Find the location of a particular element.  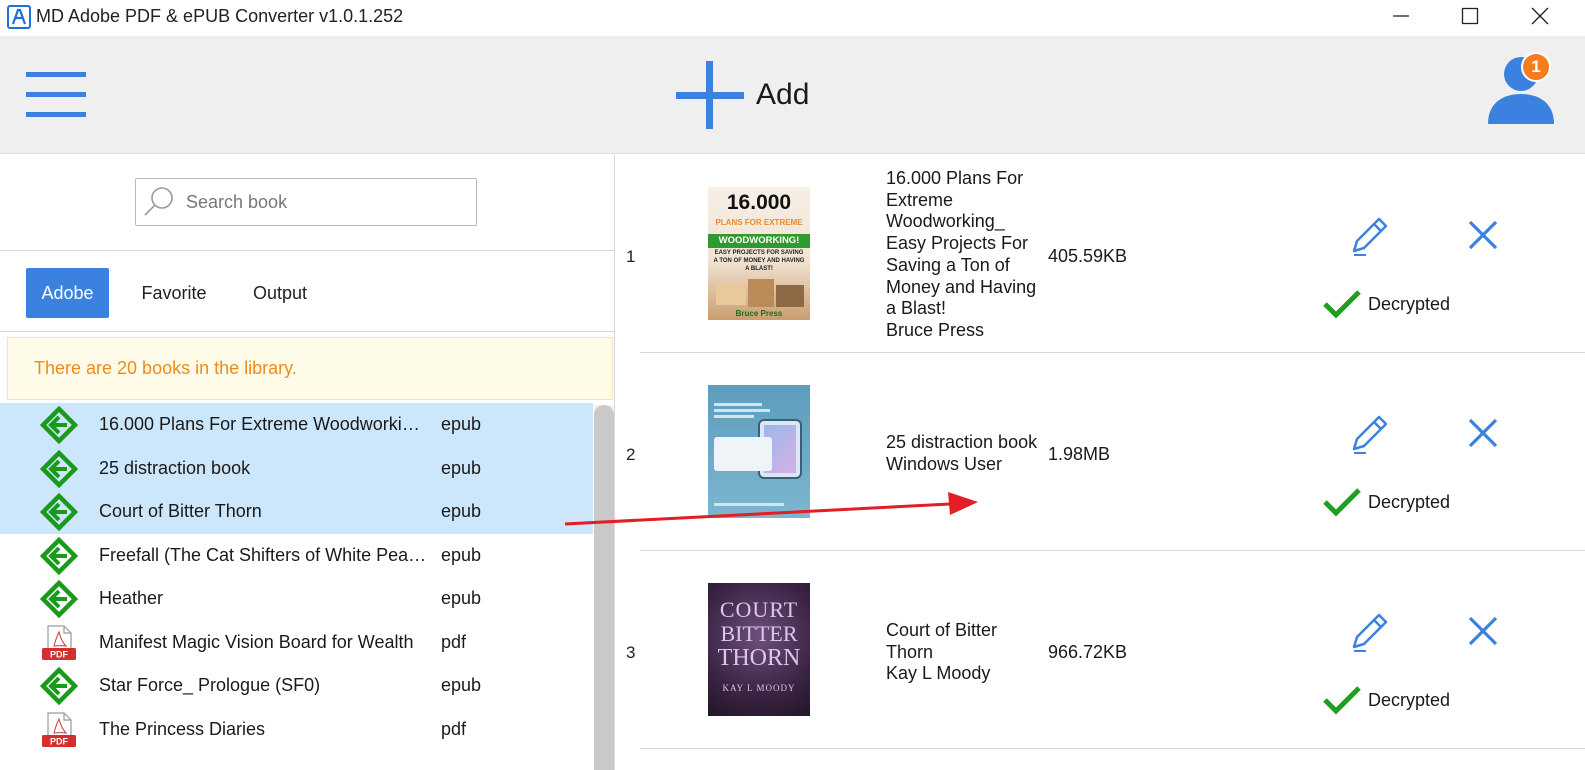

search-box is located at coordinates (306, 202).